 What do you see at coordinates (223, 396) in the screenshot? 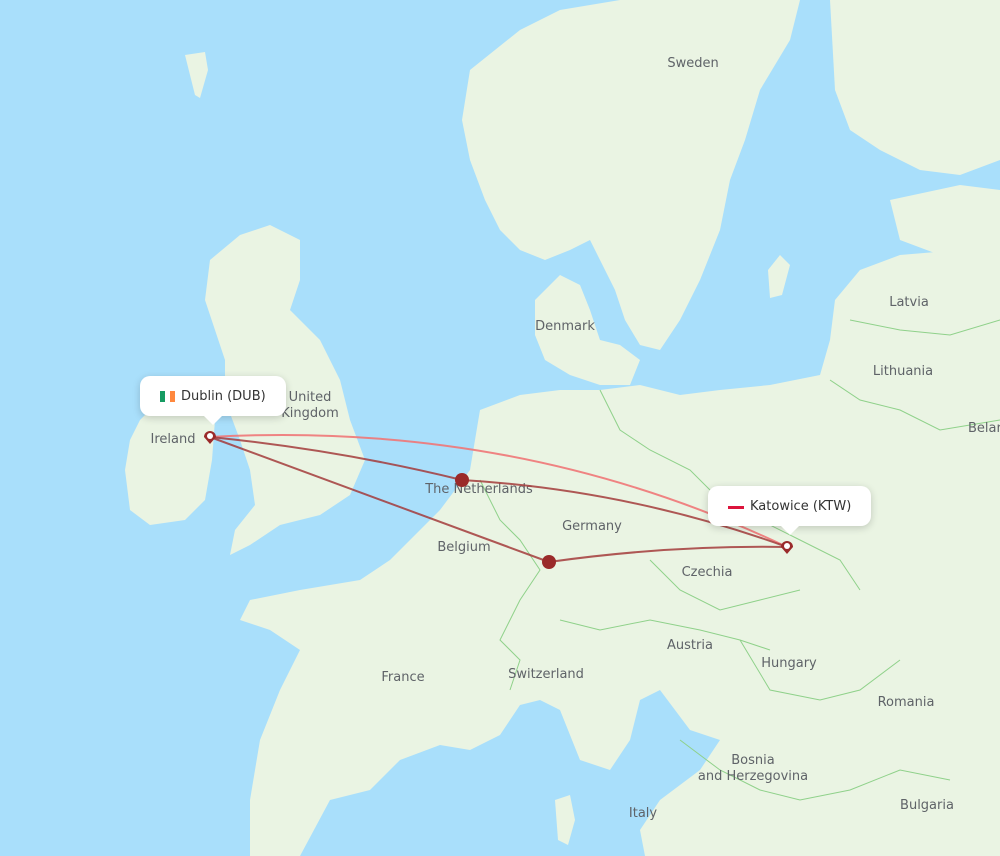
I see `origin-label: Dublin (DUB)` at bounding box center [223, 396].